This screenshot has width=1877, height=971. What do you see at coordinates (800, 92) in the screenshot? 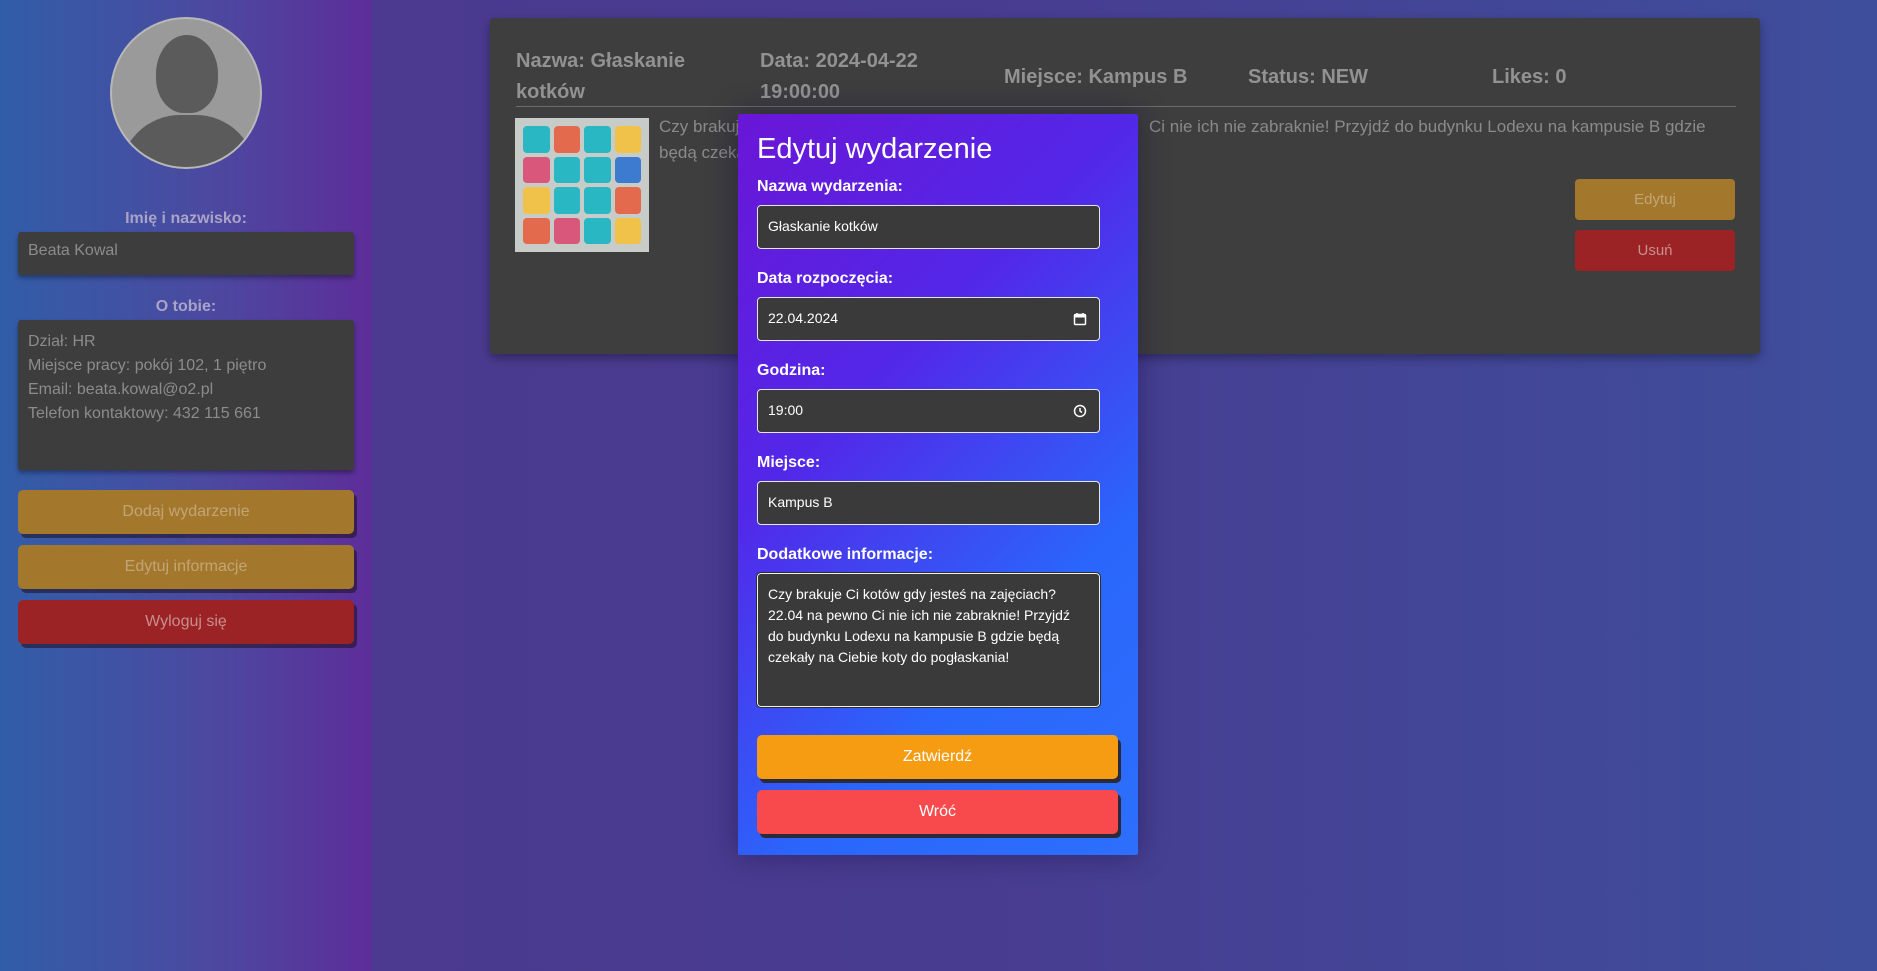
I see `event-date-line: 19:00:00` at bounding box center [800, 92].